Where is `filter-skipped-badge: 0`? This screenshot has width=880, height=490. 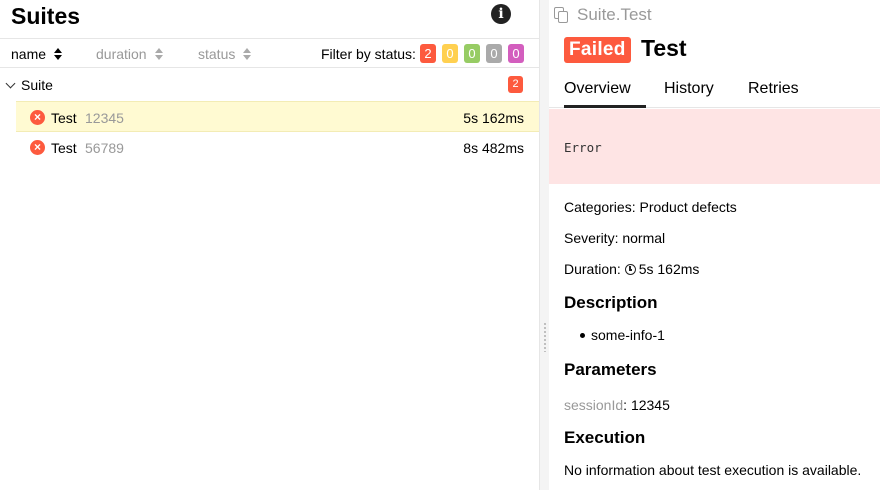
filter-skipped-badge: 0 is located at coordinates (494, 53).